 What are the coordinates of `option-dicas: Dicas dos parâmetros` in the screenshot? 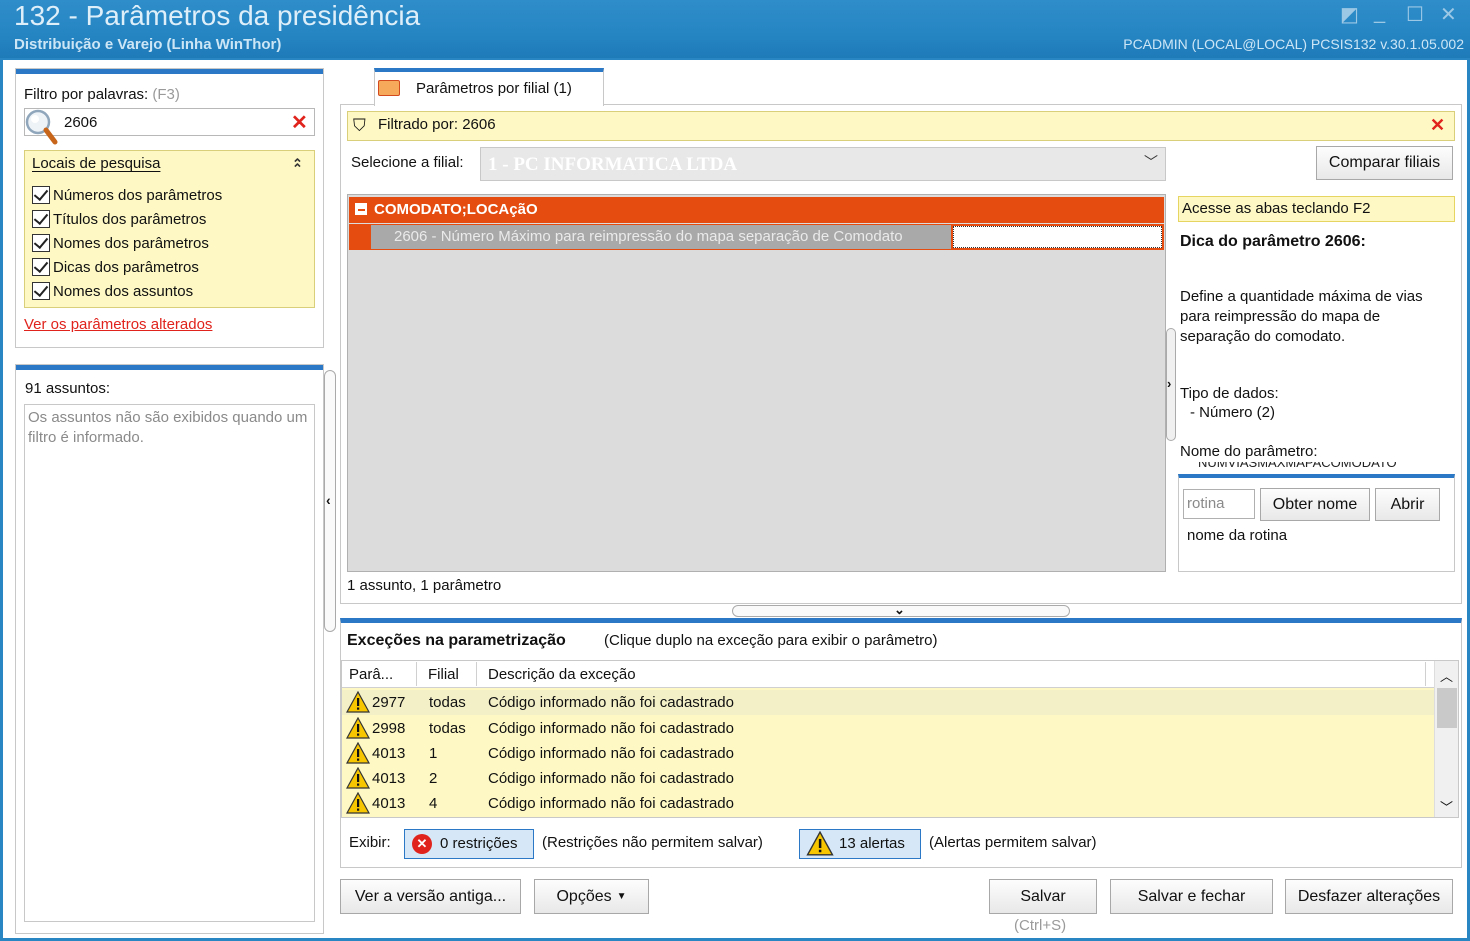 It's located at (115, 267).